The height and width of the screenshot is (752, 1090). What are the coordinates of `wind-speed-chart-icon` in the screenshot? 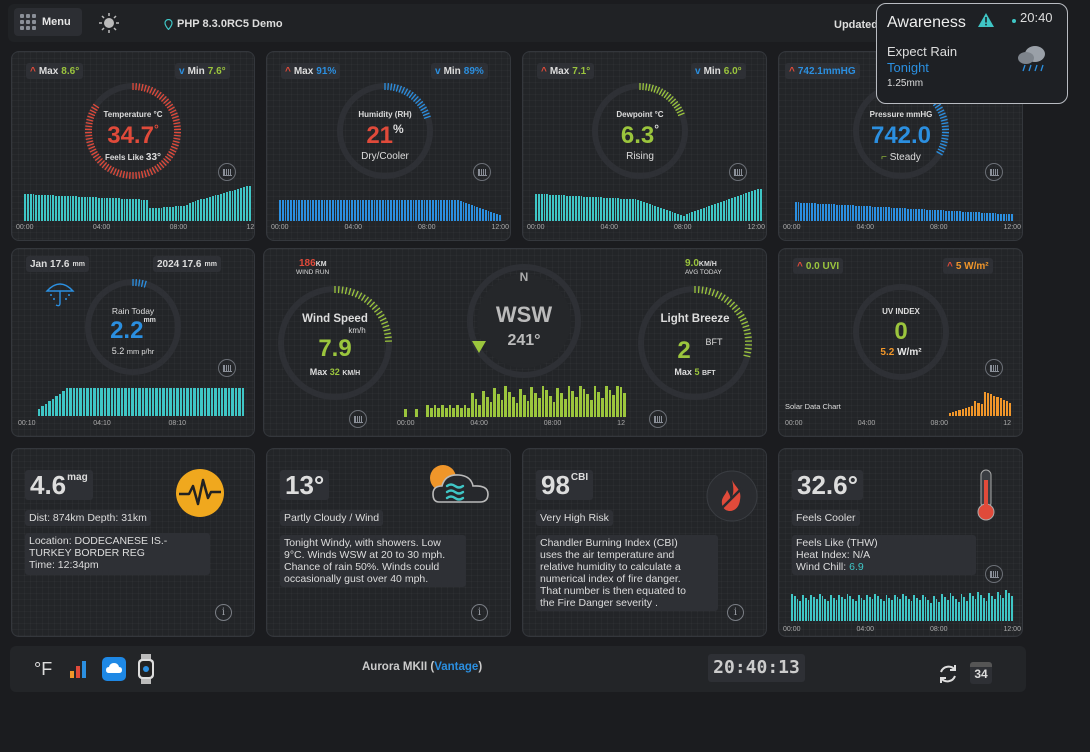 It's located at (358, 419).